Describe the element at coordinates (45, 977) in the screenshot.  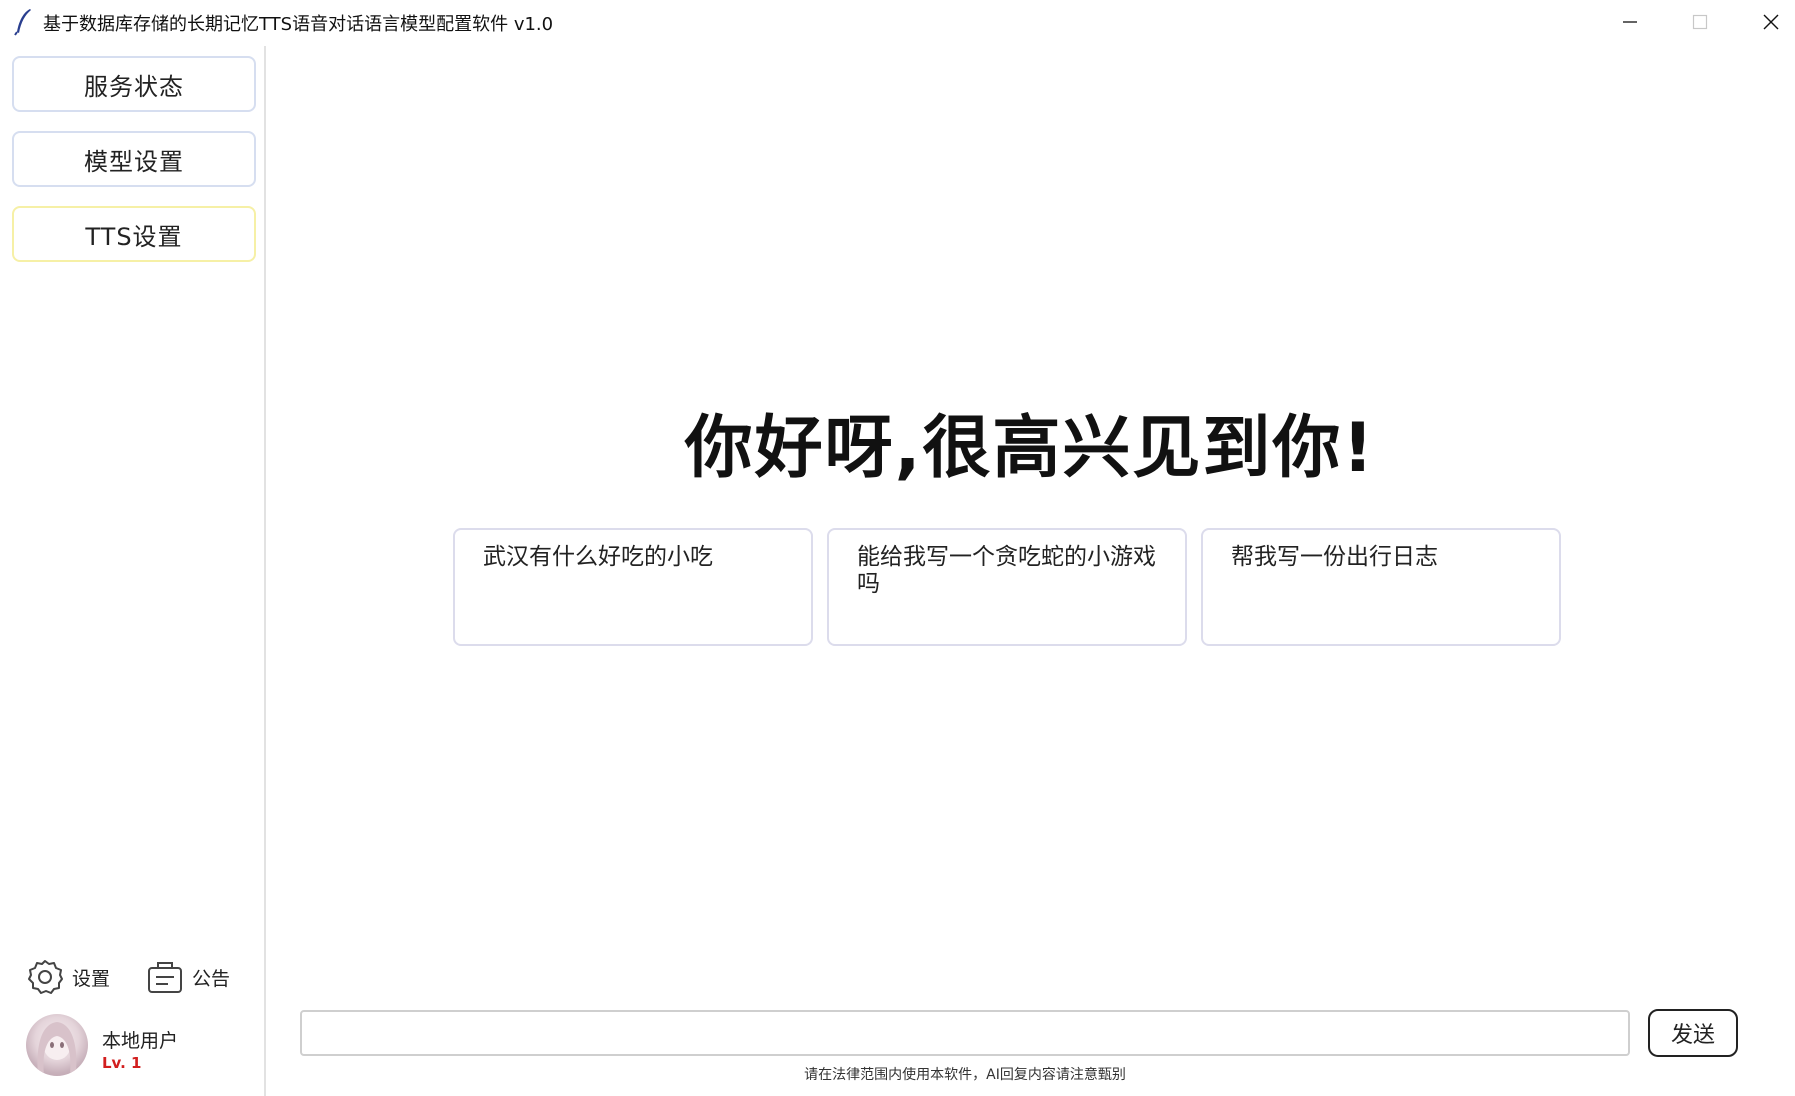
I see `gear-icon` at that location.